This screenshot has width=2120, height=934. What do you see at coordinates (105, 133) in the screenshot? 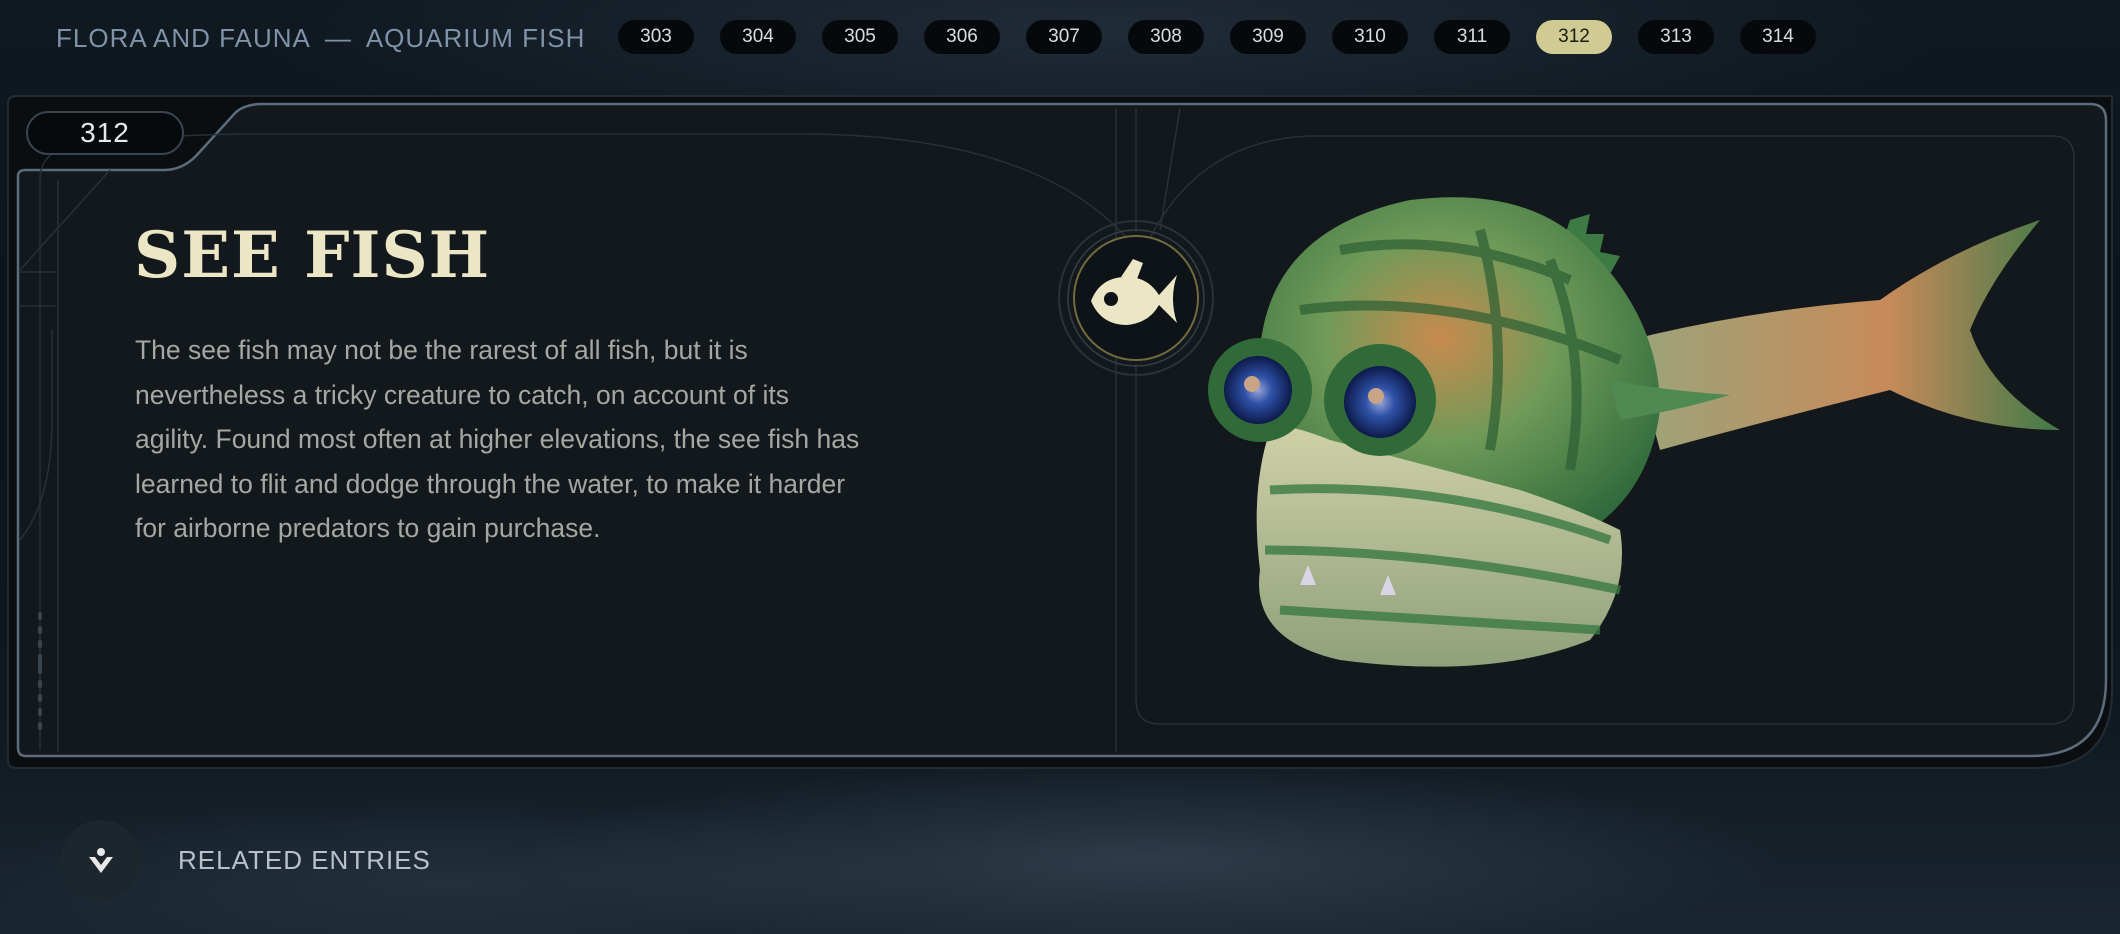
I see `entry-number-badge: 312` at bounding box center [105, 133].